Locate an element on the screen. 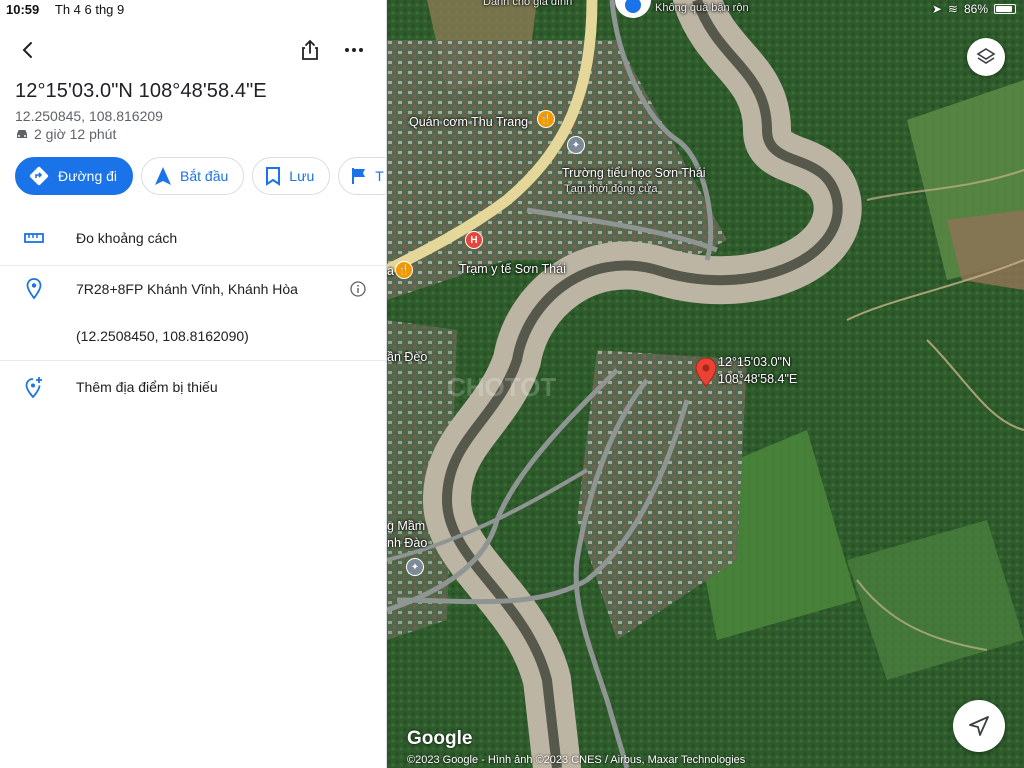 The image size is (1024, 768). share-icon is located at coordinates (310, 49).